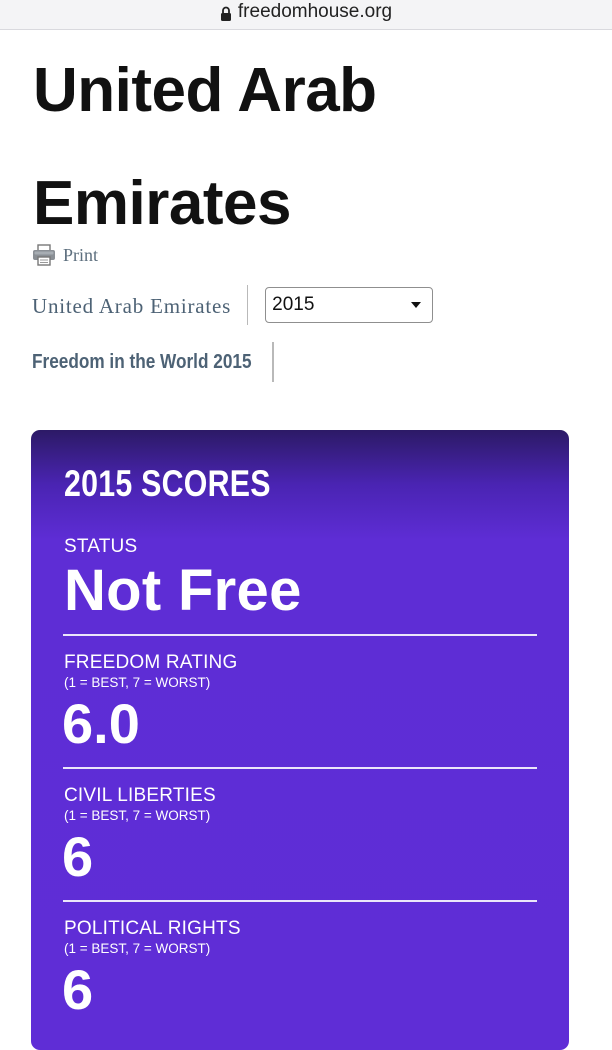 This screenshot has height=1050, width=612. What do you see at coordinates (78, 989) in the screenshot?
I see `political-rights-value: 6` at bounding box center [78, 989].